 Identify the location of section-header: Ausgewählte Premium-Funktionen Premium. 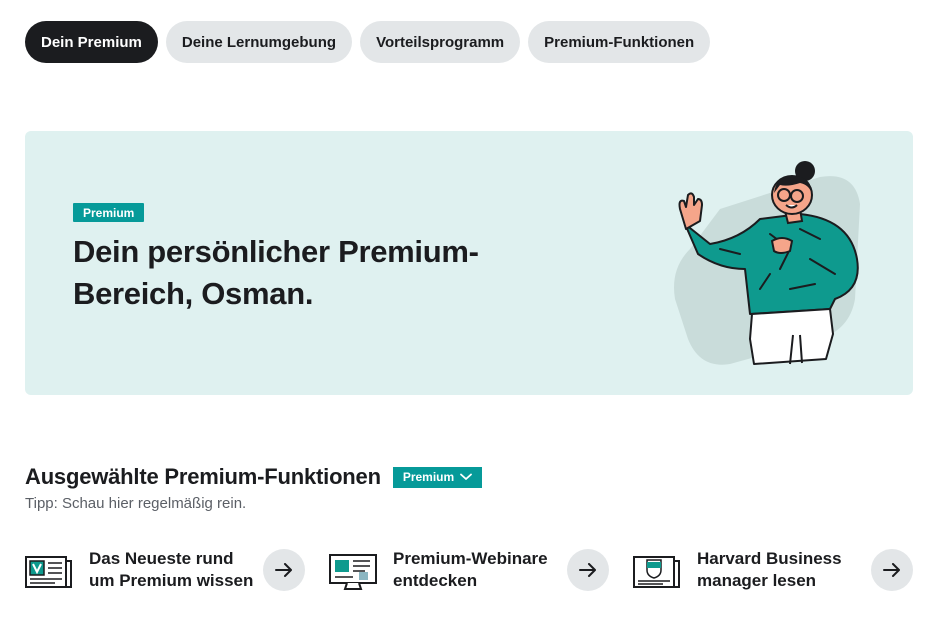
(254, 477).